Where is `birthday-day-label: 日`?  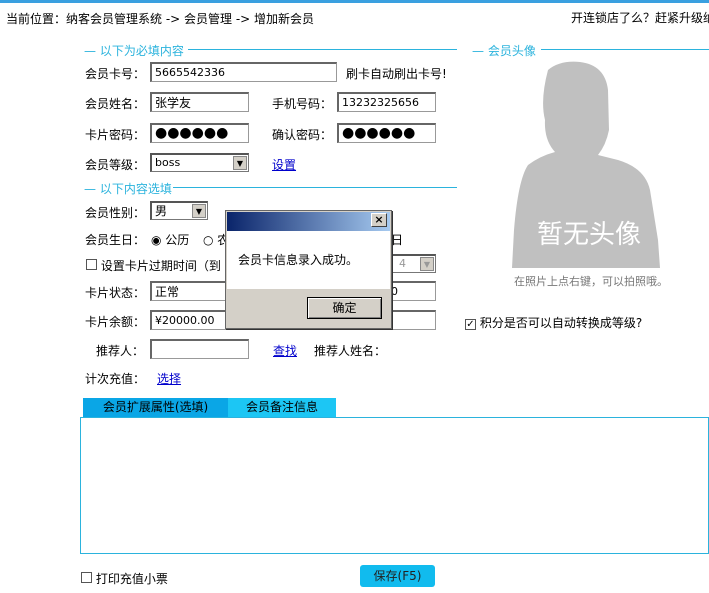 birthday-day-label: 日 is located at coordinates (397, 240).